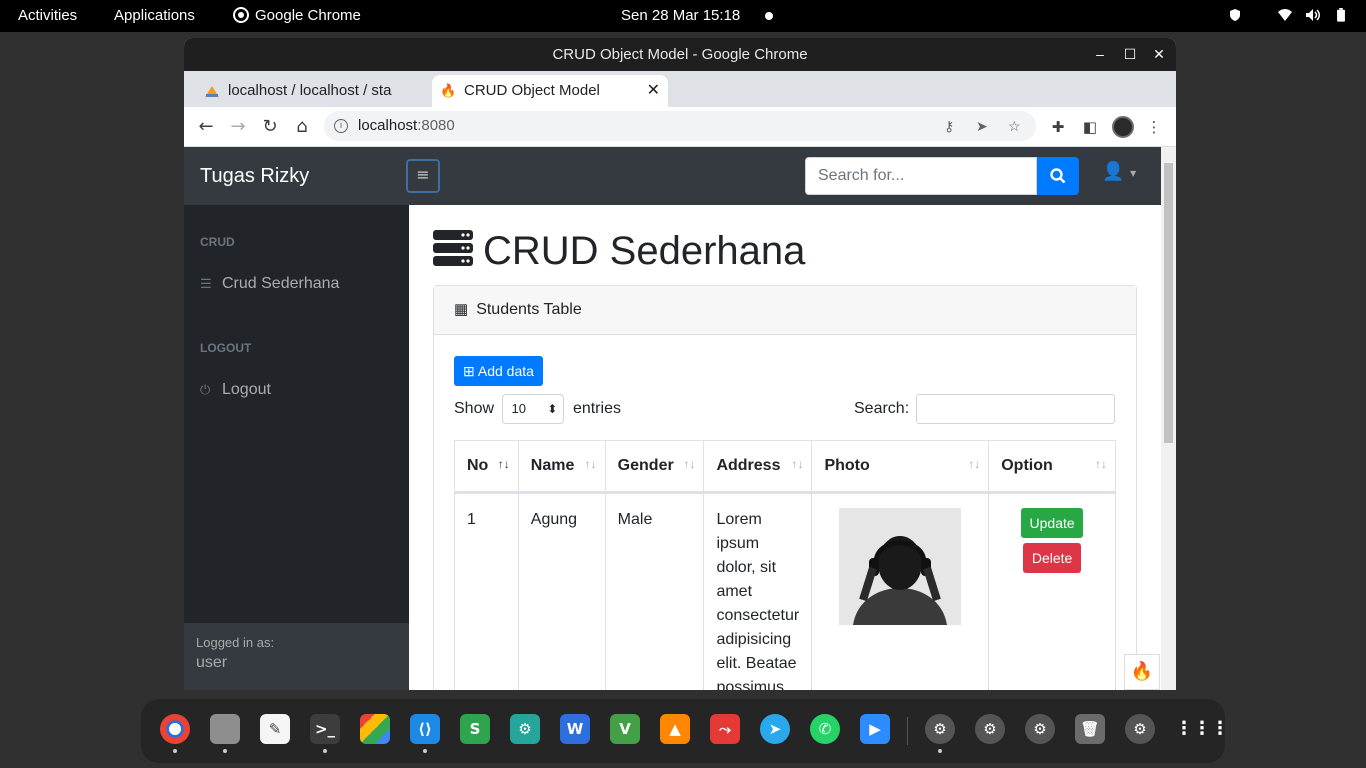  Describe the element at coordinates (561, 591) in the screenshot. I see `cell-name: Agung` at that location.